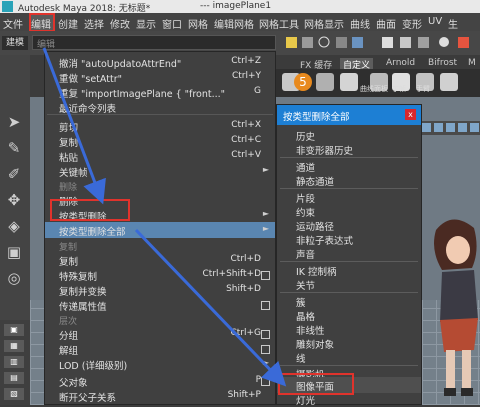  What do you see at coordinates (14, 174) in the screenshot?
I see `paint-tool-icon: ✐` at bounding box center [14, 174].